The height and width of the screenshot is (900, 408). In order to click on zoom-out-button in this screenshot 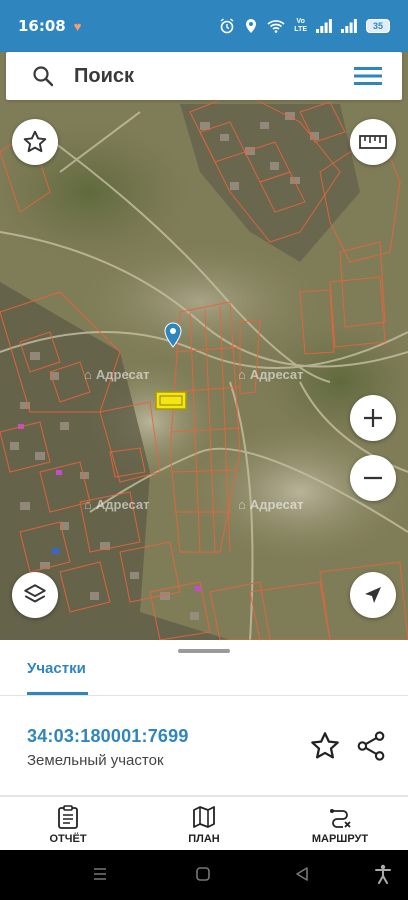, I will do `click(373, 478)`.